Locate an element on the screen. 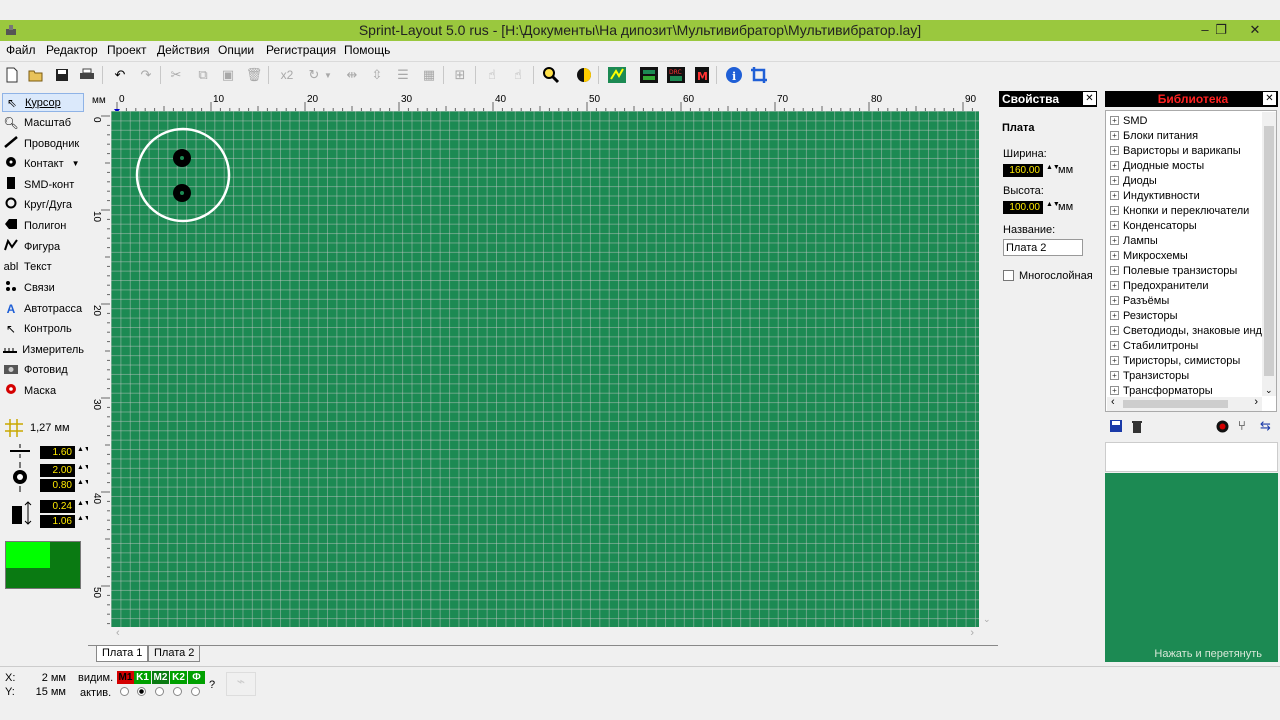  refresh-icon: ⇆ is located at coordinates (1265, 426).